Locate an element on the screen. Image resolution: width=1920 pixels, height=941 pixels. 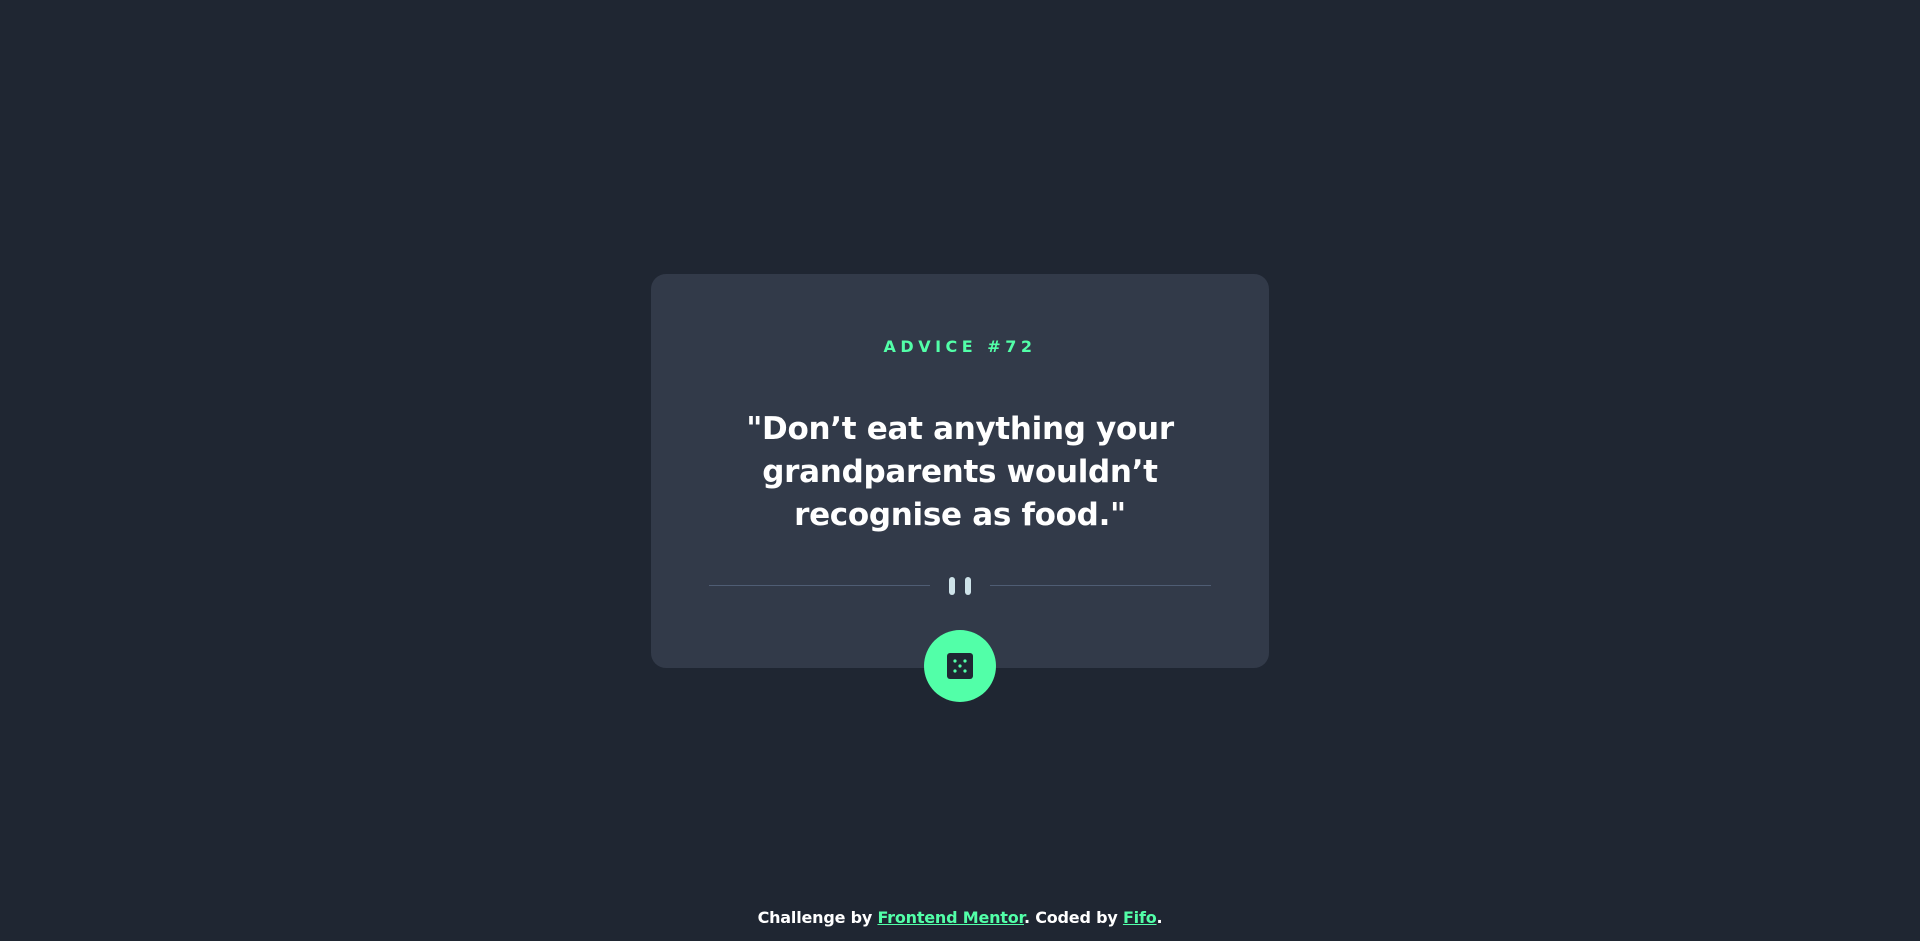
generate-advice-button is located at coordinates (960, 666).